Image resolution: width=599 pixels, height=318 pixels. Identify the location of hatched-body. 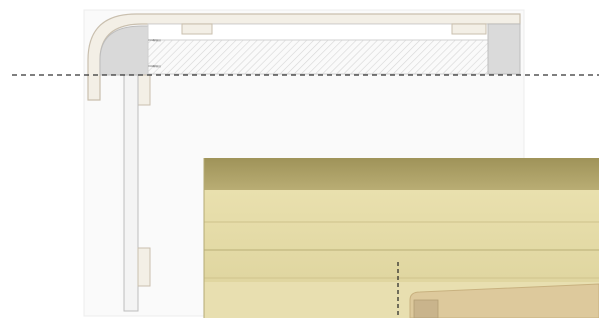
(318, 57).